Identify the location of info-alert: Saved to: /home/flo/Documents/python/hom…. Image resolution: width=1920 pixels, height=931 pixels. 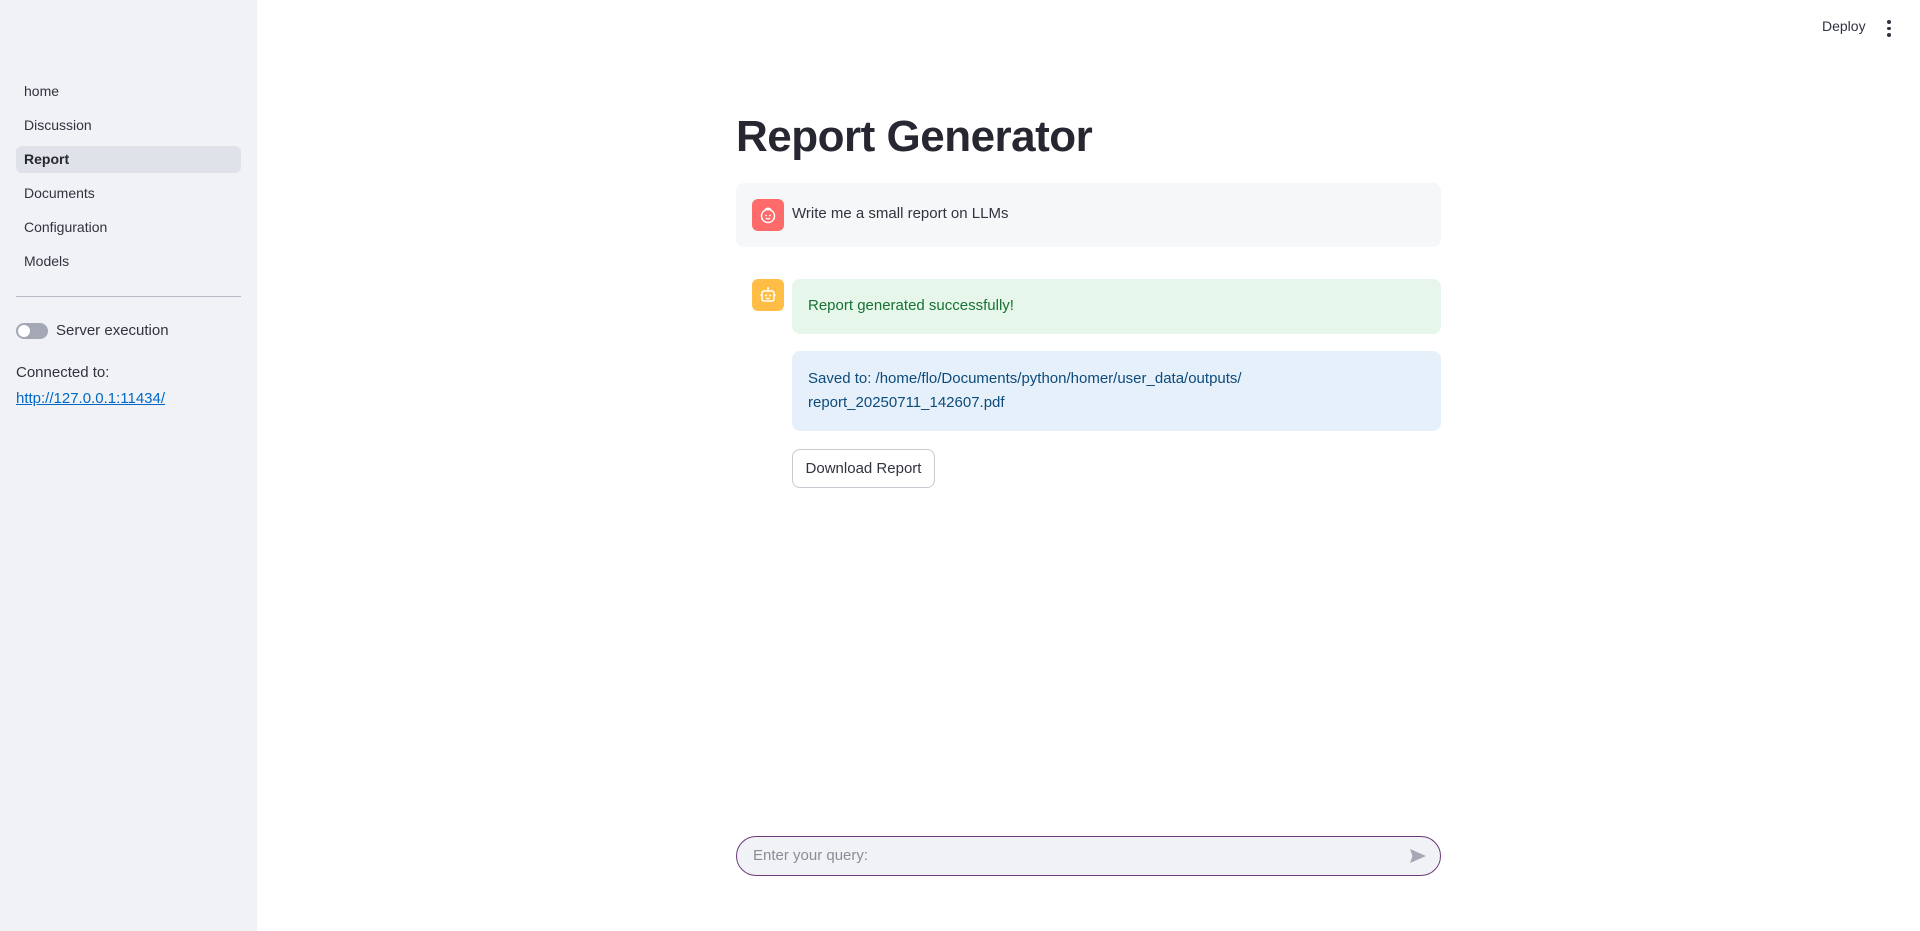
(1116, 391).